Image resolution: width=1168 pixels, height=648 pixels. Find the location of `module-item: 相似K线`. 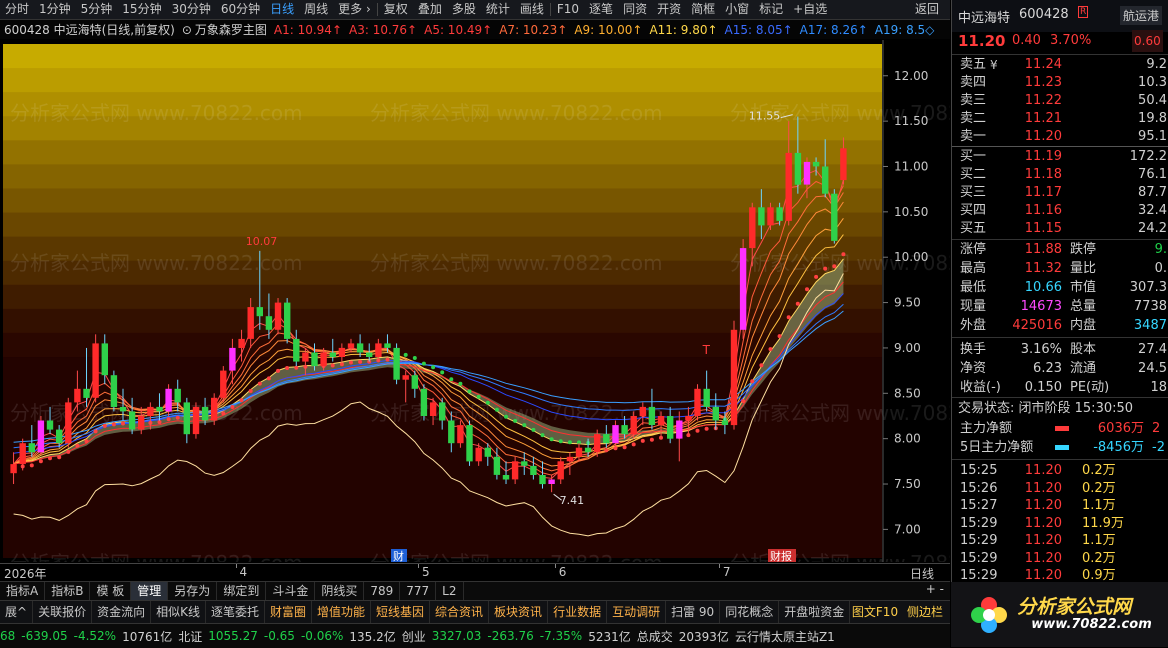

module-item: 相似K线 is located at coordinates (178, 612).